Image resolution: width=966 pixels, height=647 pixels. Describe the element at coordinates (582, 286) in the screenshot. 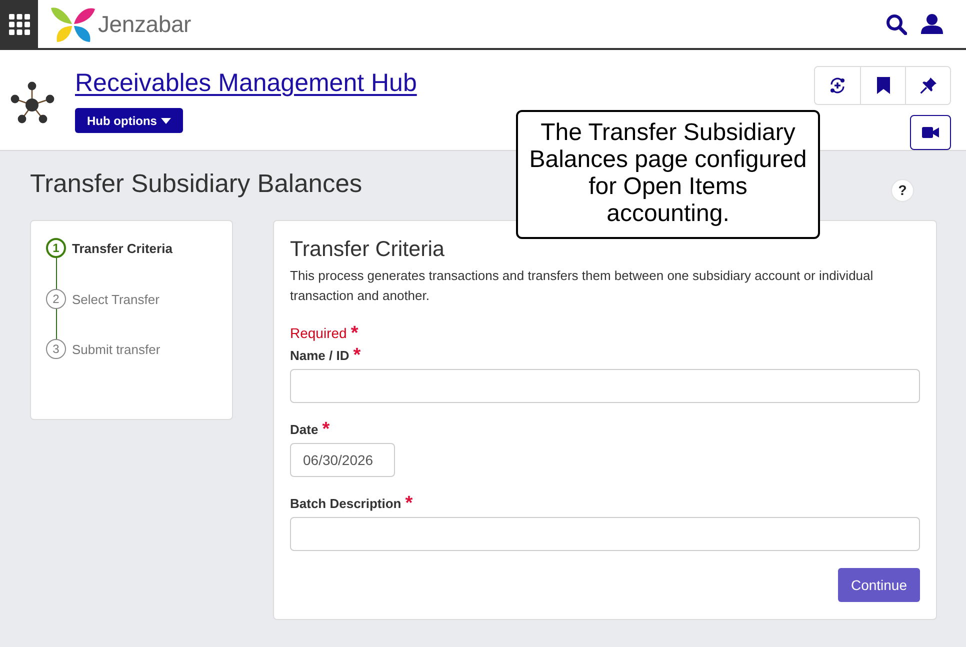

I see `form-description: This process generates transactions and transfers them between one subsidiary account or individual transaction and another.` at that location.